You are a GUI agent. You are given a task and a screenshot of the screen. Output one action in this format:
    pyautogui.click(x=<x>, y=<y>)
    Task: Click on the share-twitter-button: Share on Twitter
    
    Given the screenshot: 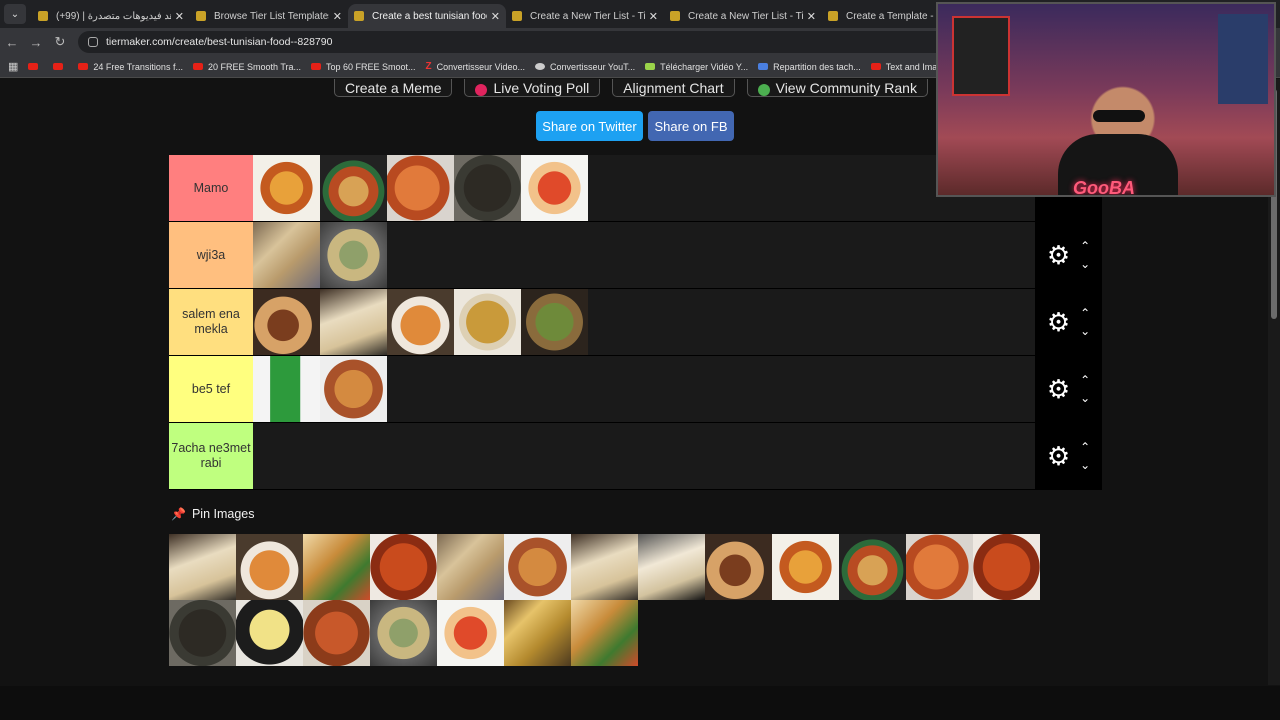 What is the action you would take?
    pyautogui.click(x=589, y=126)
    